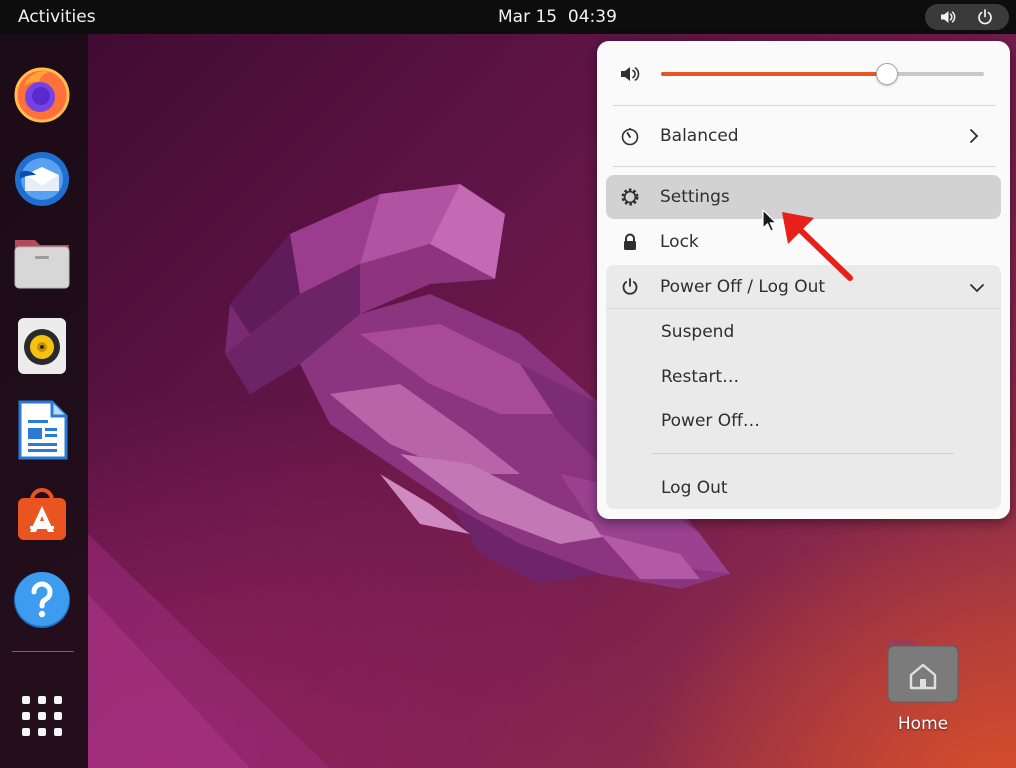  I want to click on power-mode-icon, so click(630, 137).